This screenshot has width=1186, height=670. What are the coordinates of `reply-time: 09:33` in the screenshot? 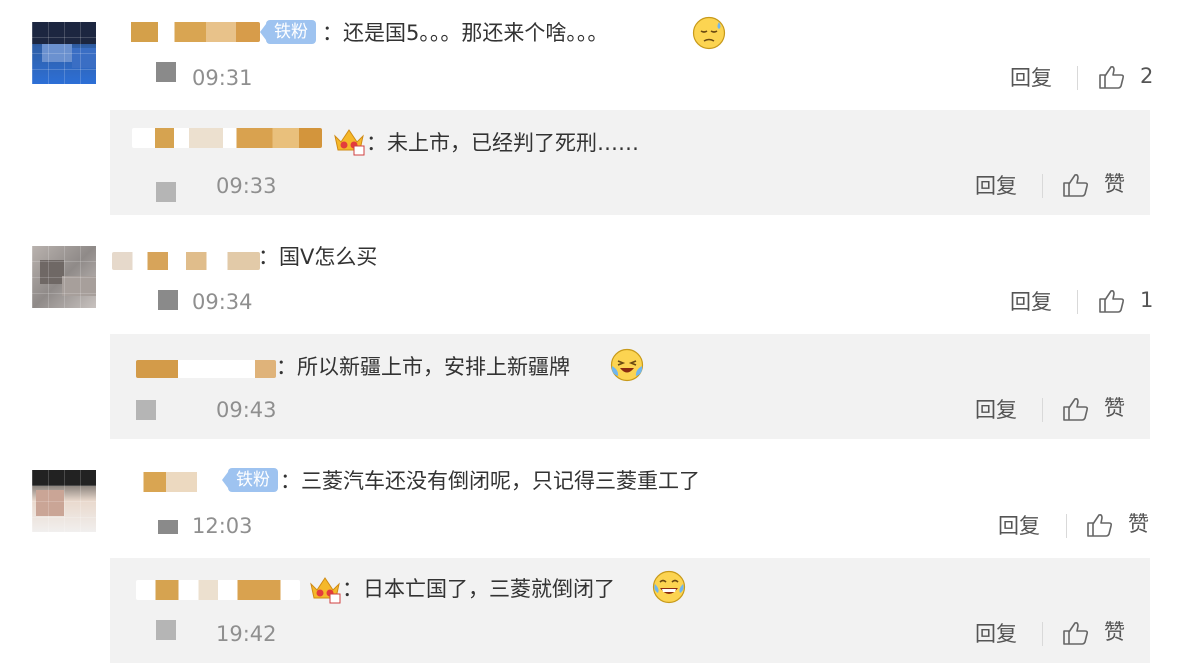 It's located at (246, 186).